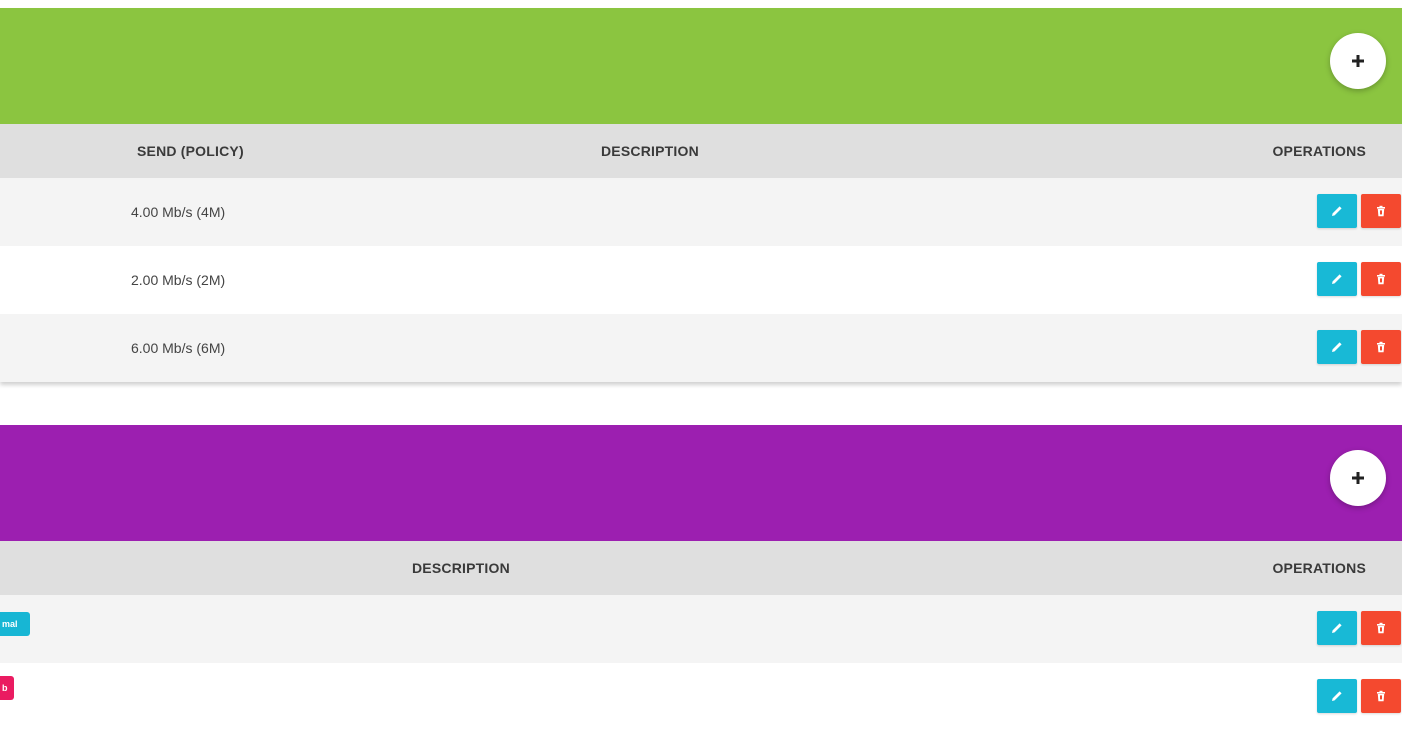 The width and height of the screenshot is (1402, 731). What do you see at coordinates (178, 212) in the screenshot?
I see `send-policy-value: 4.00 Mb/s (4M)` at bounding box center [178, 212].